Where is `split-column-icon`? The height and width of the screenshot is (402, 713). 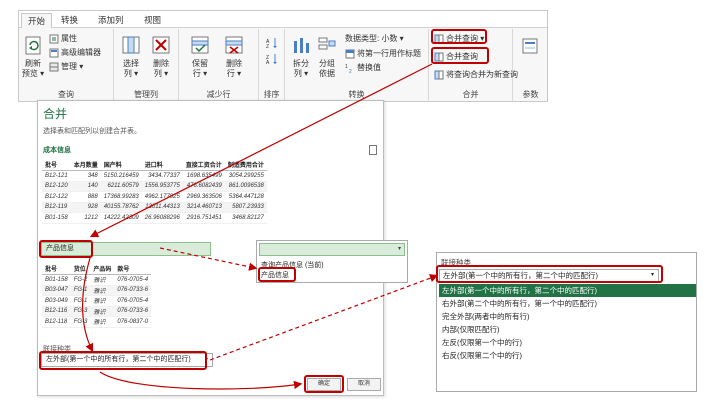 split-column-icon is located at coordinates (301, 45).